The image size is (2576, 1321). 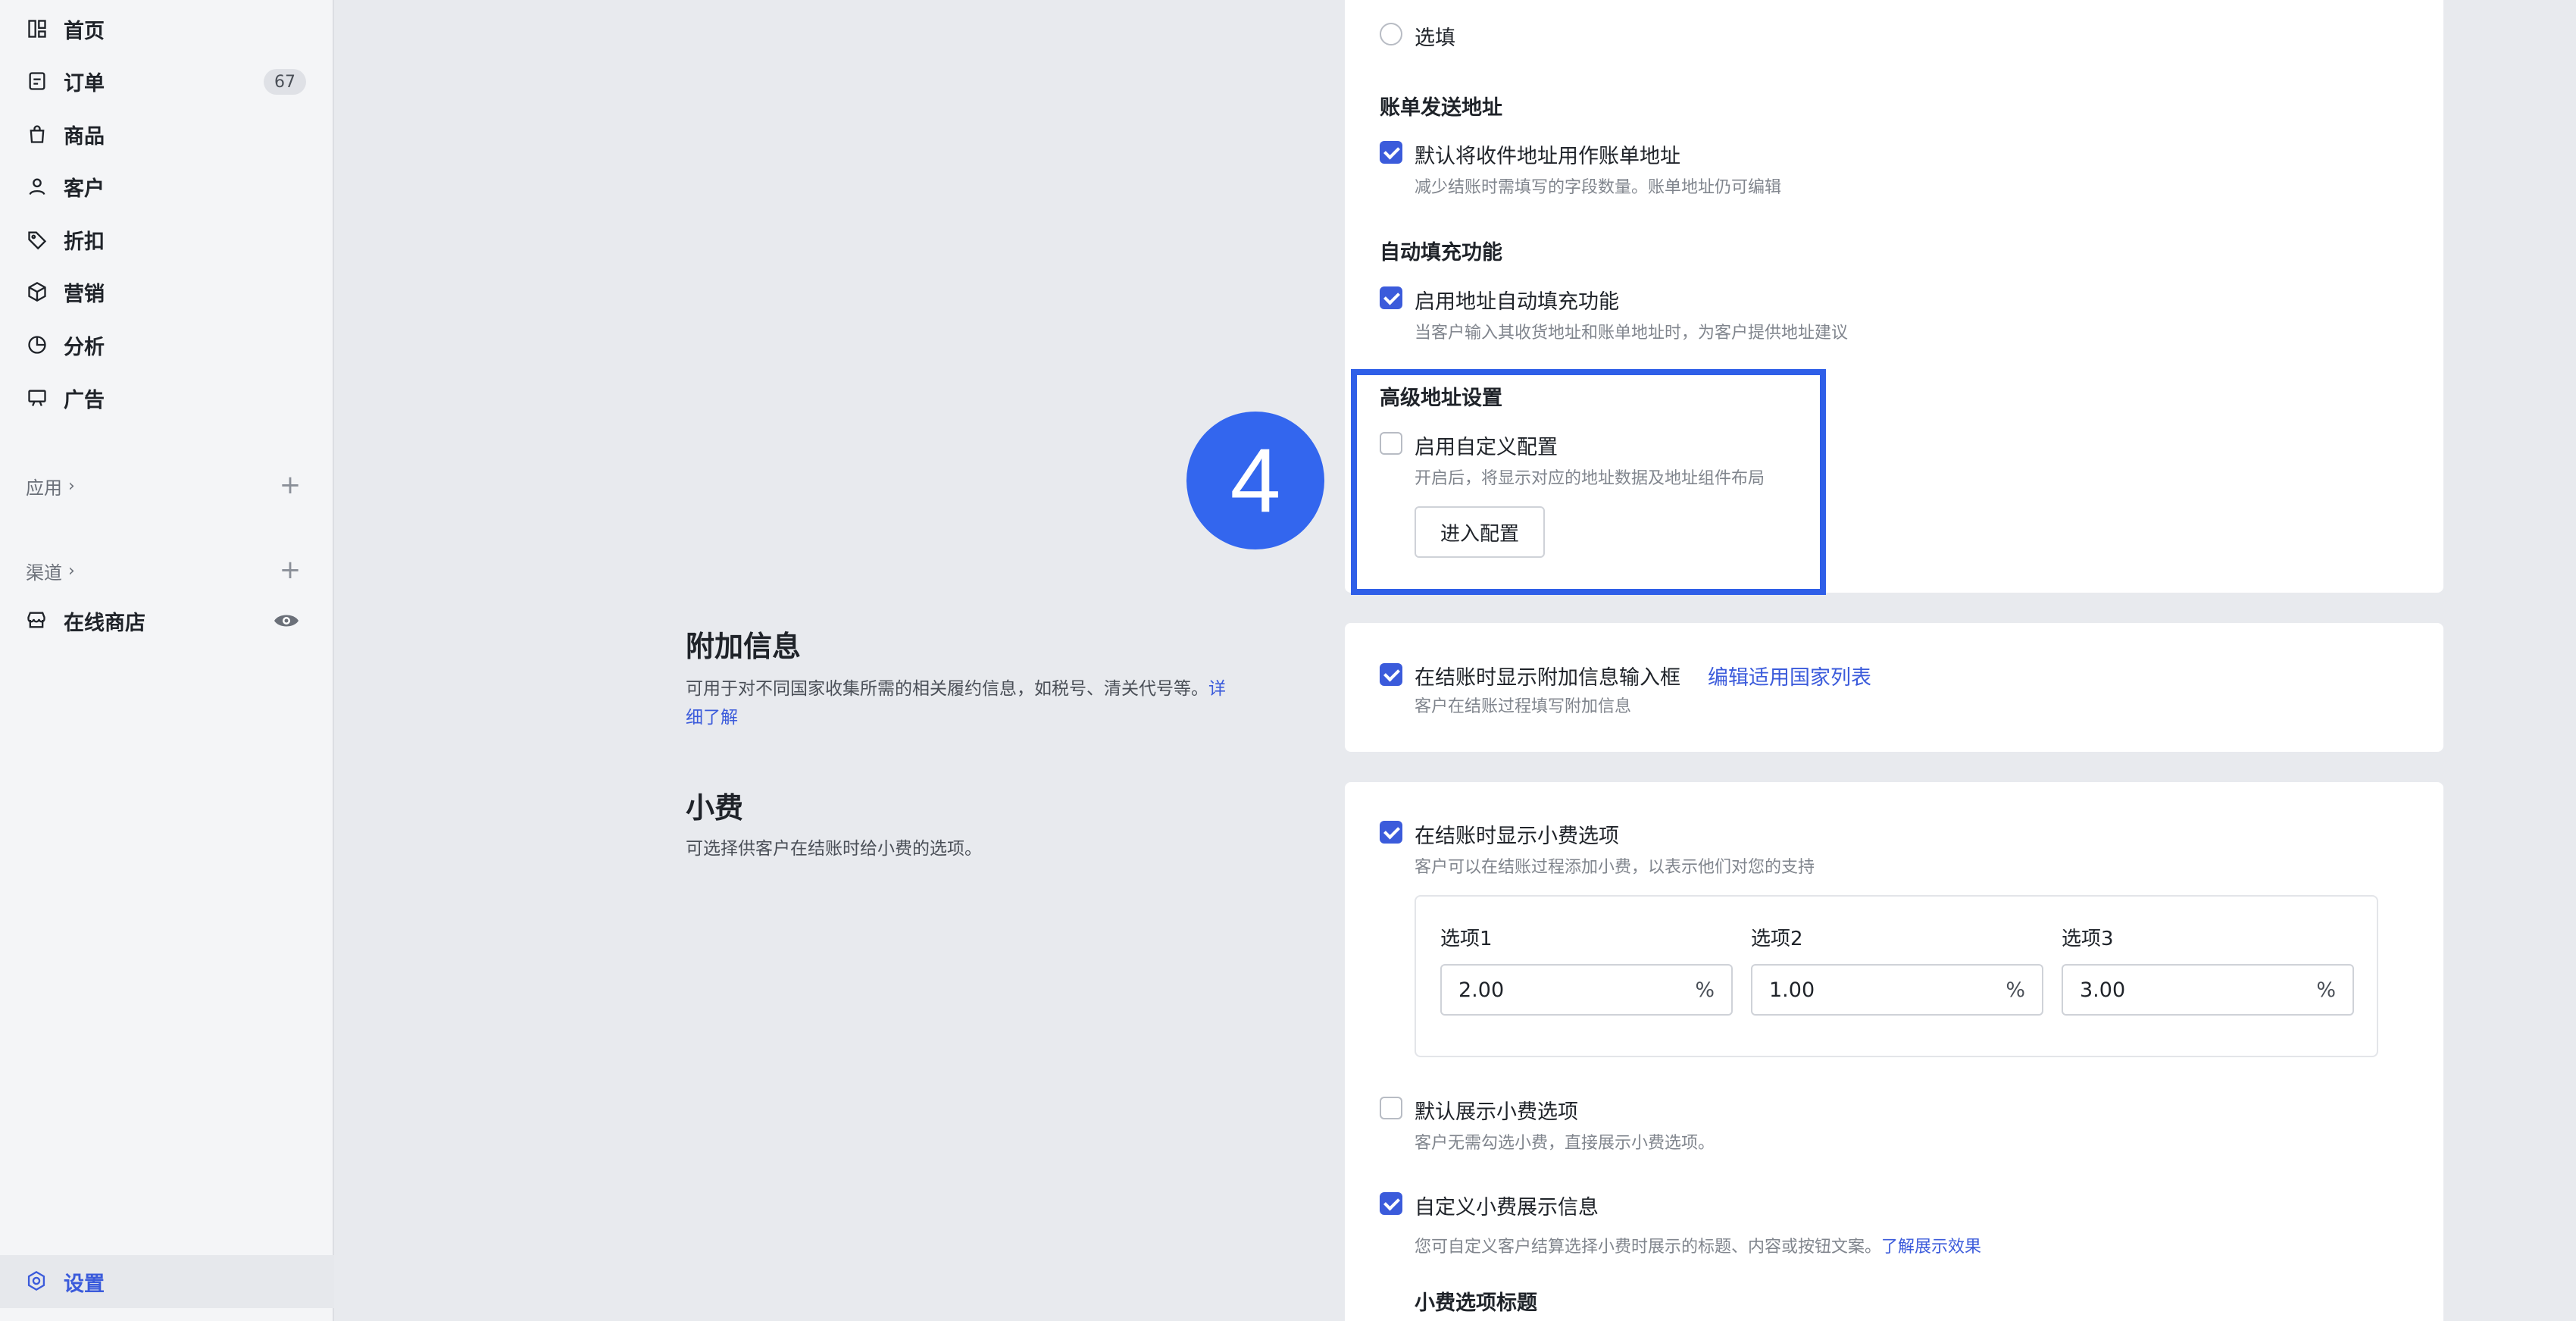 I want to click on tip-option-2-input: 1.00 %, so click(x=1897, y=990).